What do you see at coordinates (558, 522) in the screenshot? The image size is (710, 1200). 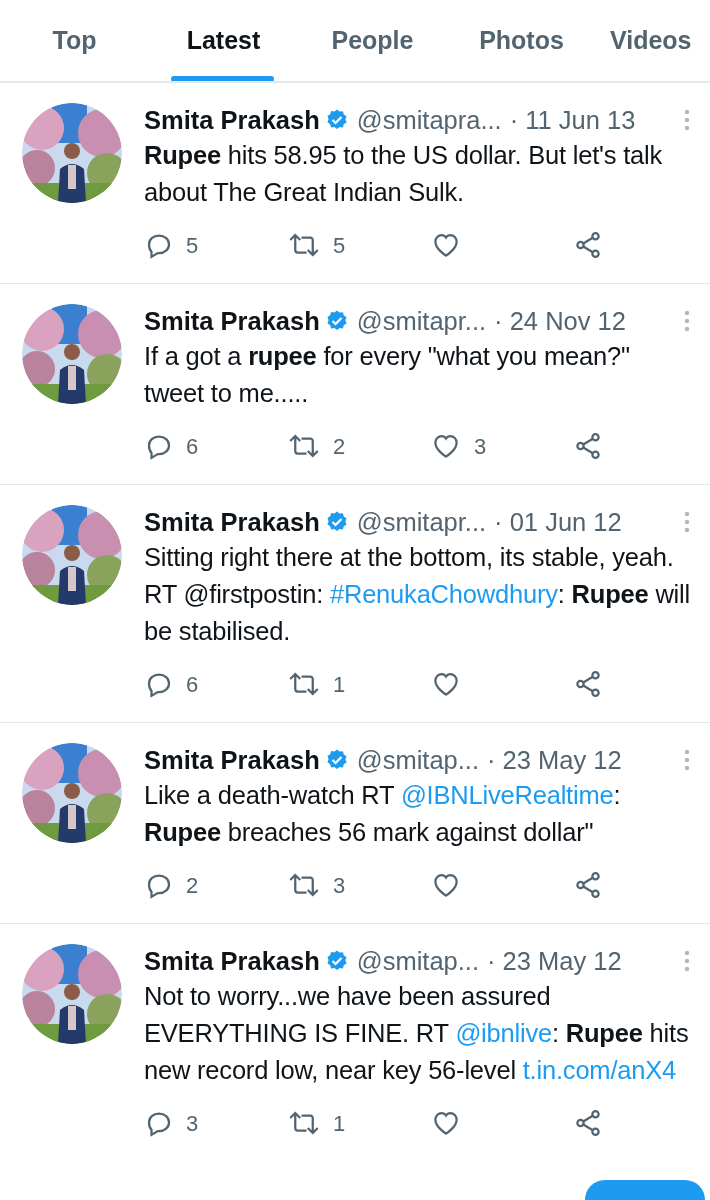 I see `tweet-date: · 01 Jun 12` at bounding box center [558, 522].